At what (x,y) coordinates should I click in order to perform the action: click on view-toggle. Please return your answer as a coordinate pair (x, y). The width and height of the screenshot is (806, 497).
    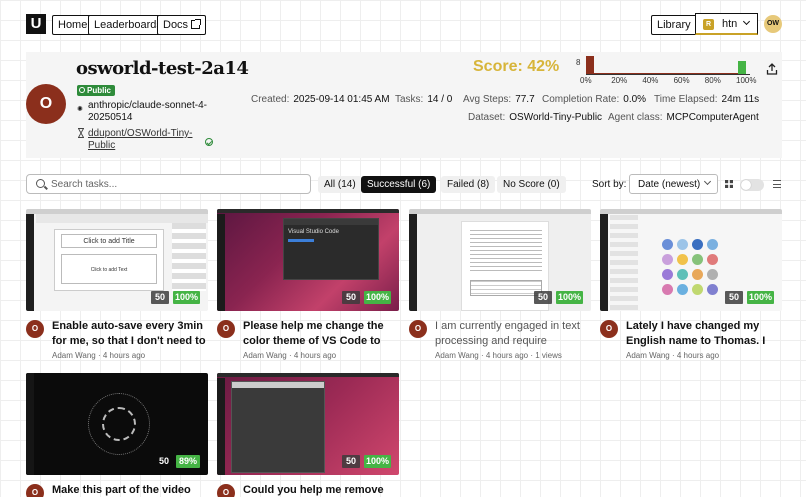
    Looking at the image, I should click on (752, 185).